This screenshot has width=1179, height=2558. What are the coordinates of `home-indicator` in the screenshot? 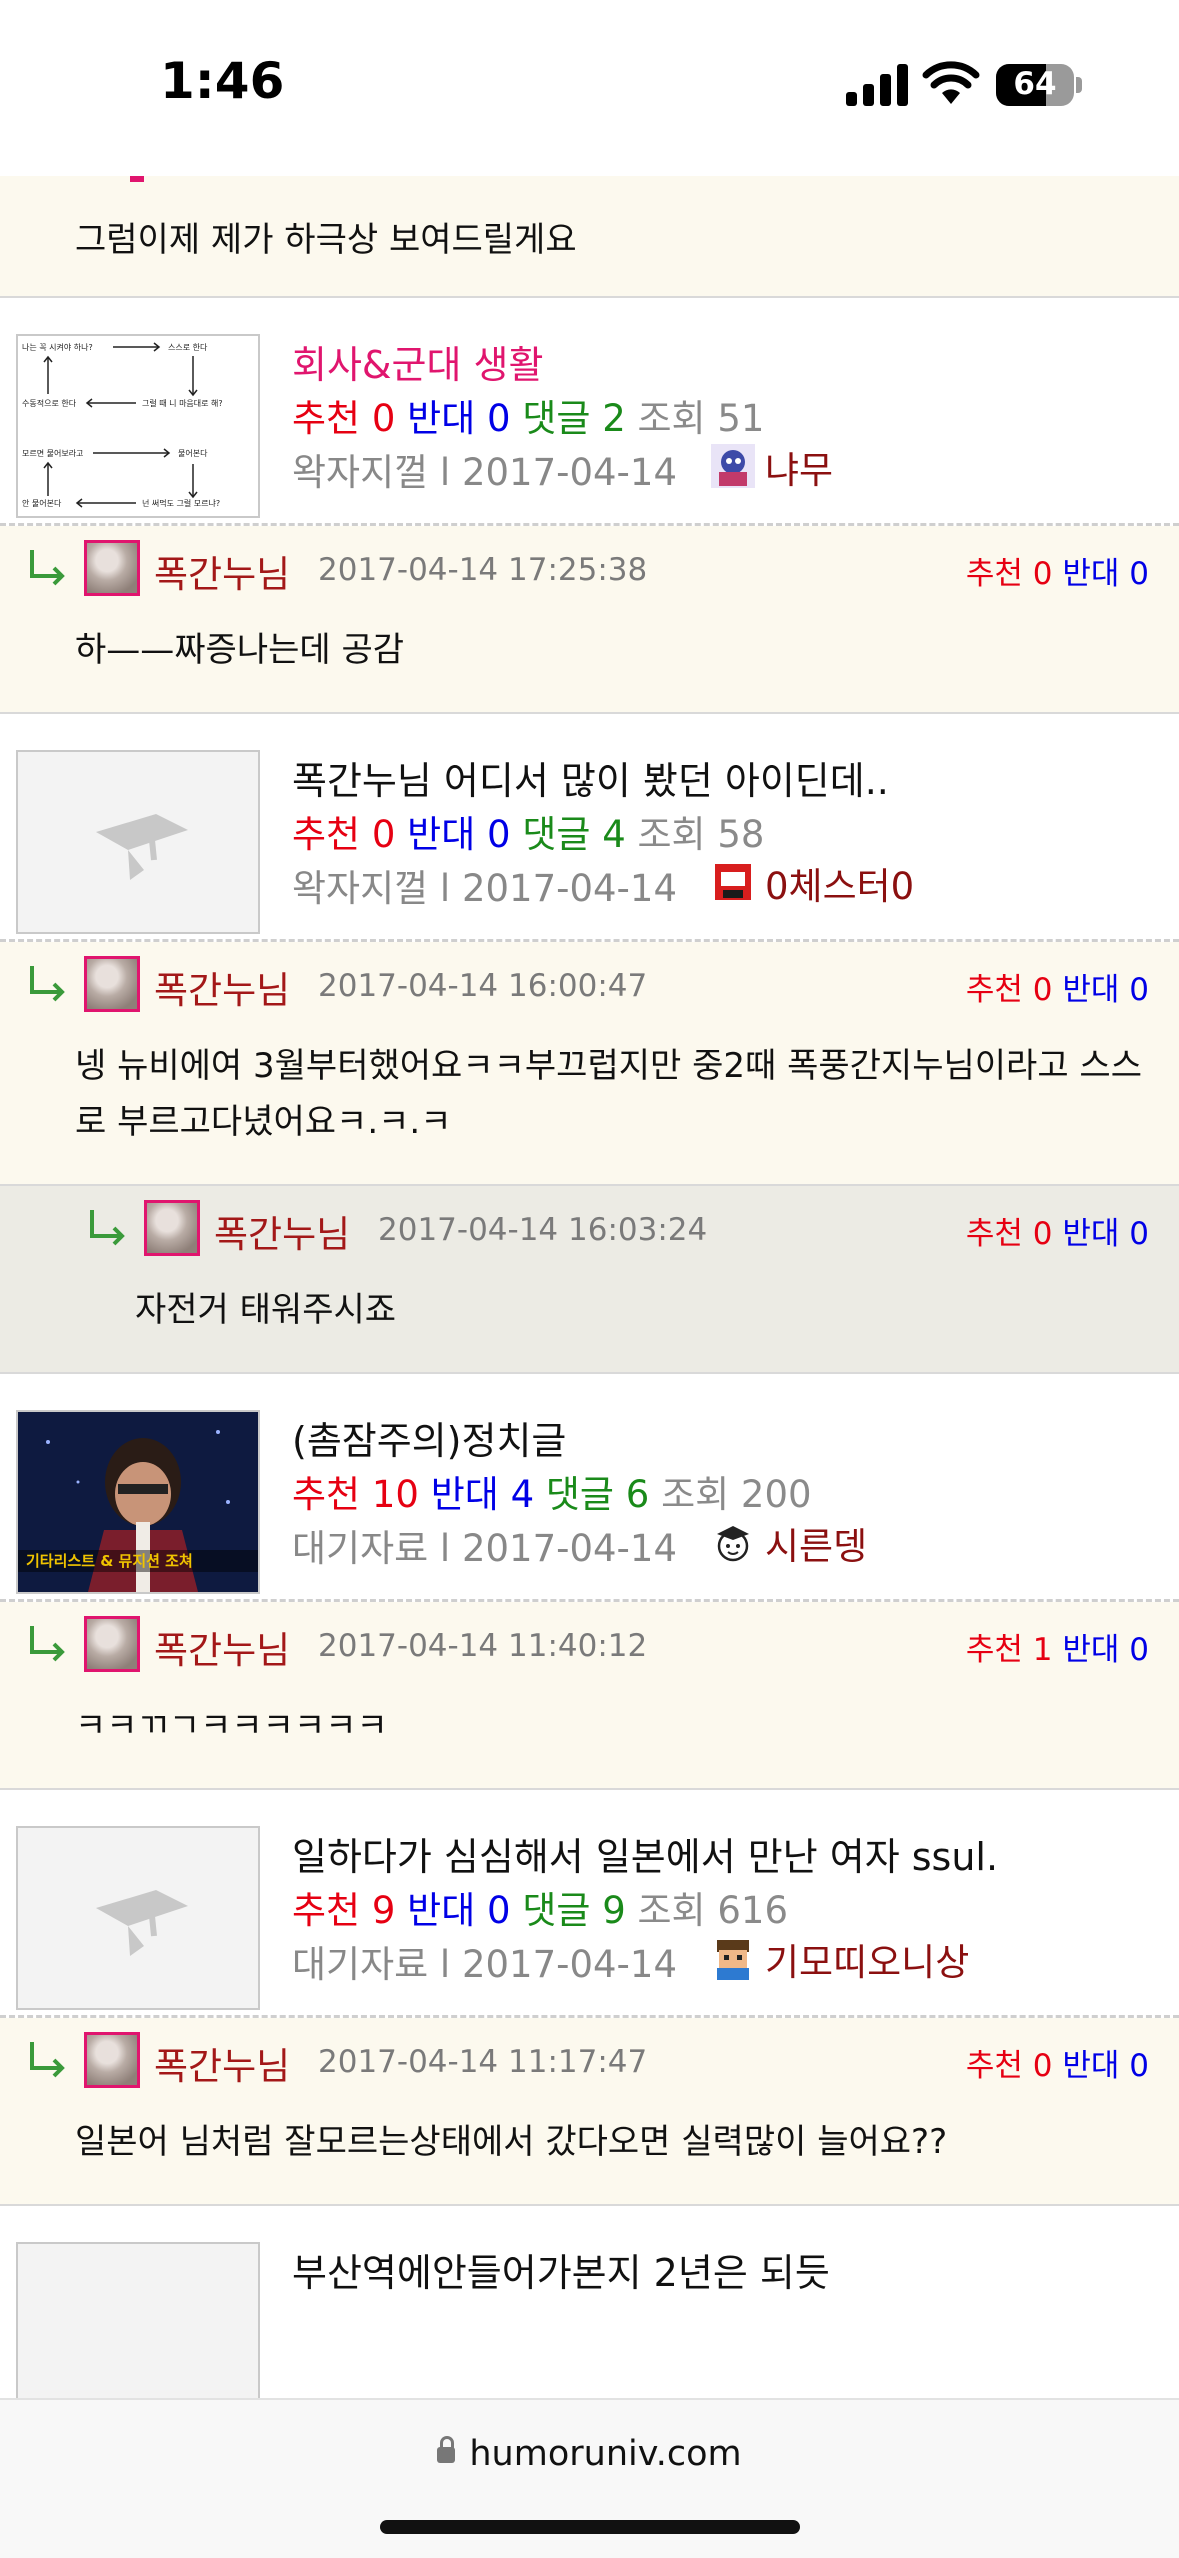 It's located at (590, 2527).